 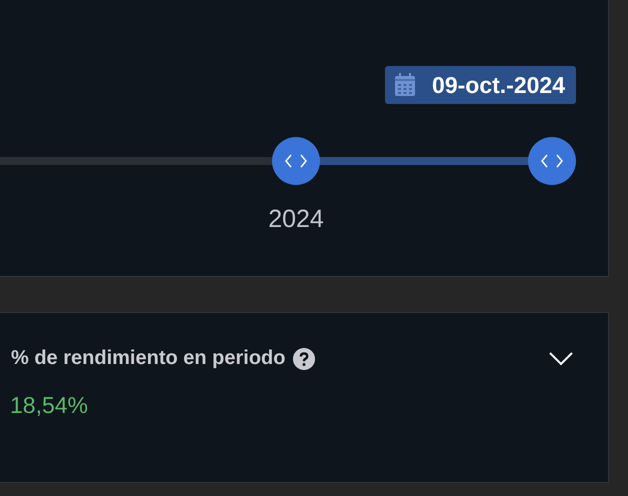 What do you see at coordinates (48, 405) in the screenshot?
I see `return-value: 18,54%` at bounding box center [48, 405].